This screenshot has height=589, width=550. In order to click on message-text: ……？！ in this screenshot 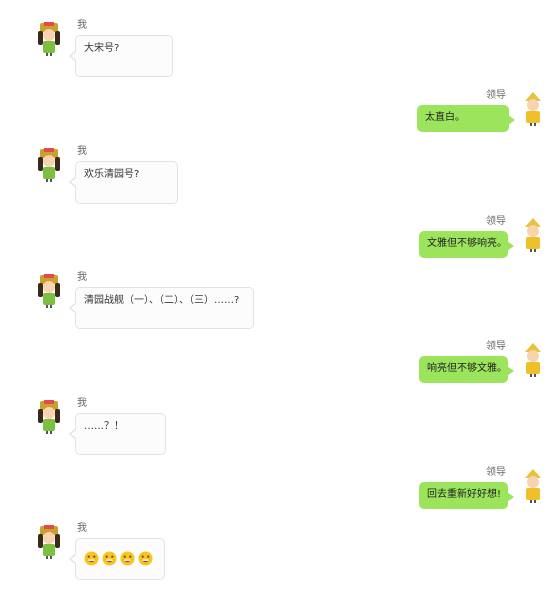, I will do `click(104, 426)`.